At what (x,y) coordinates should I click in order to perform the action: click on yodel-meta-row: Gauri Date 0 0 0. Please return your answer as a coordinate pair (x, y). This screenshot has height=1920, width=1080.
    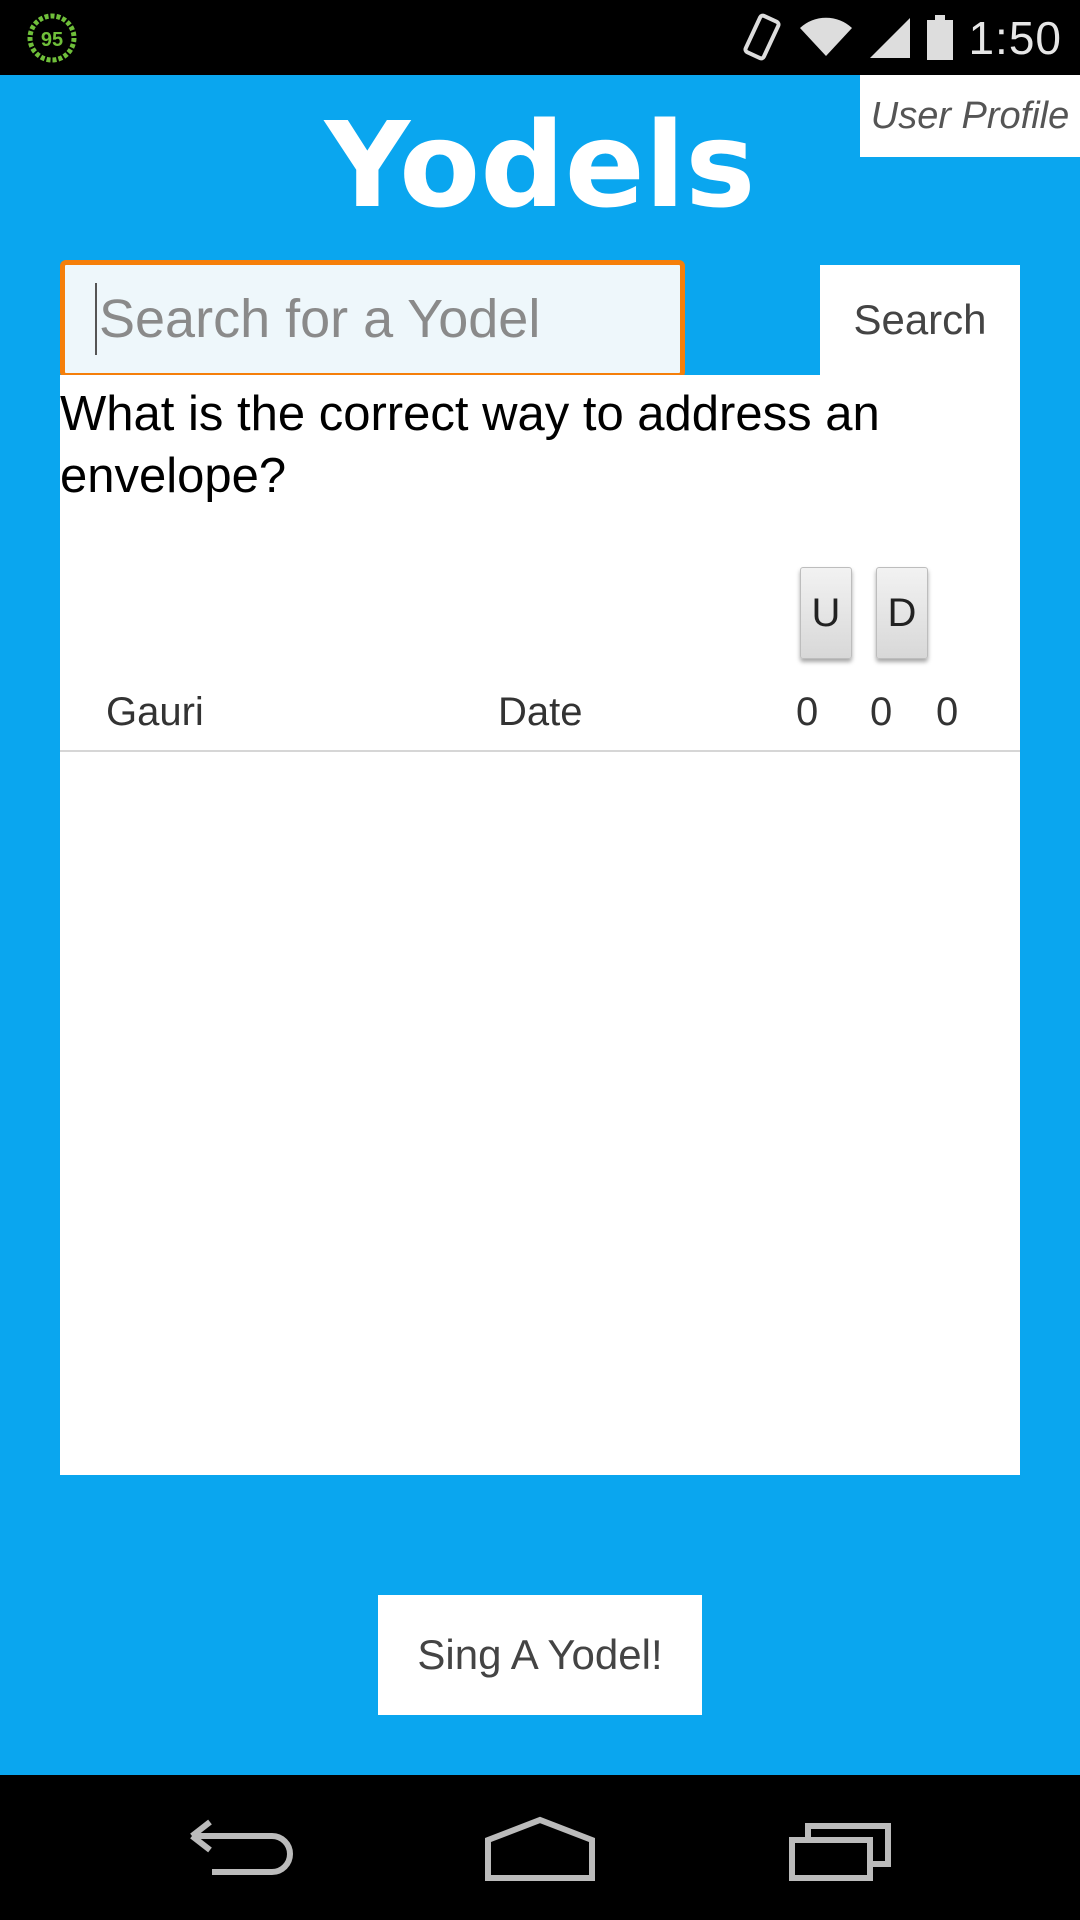
    Looking at the image, I should click on (540, 715).